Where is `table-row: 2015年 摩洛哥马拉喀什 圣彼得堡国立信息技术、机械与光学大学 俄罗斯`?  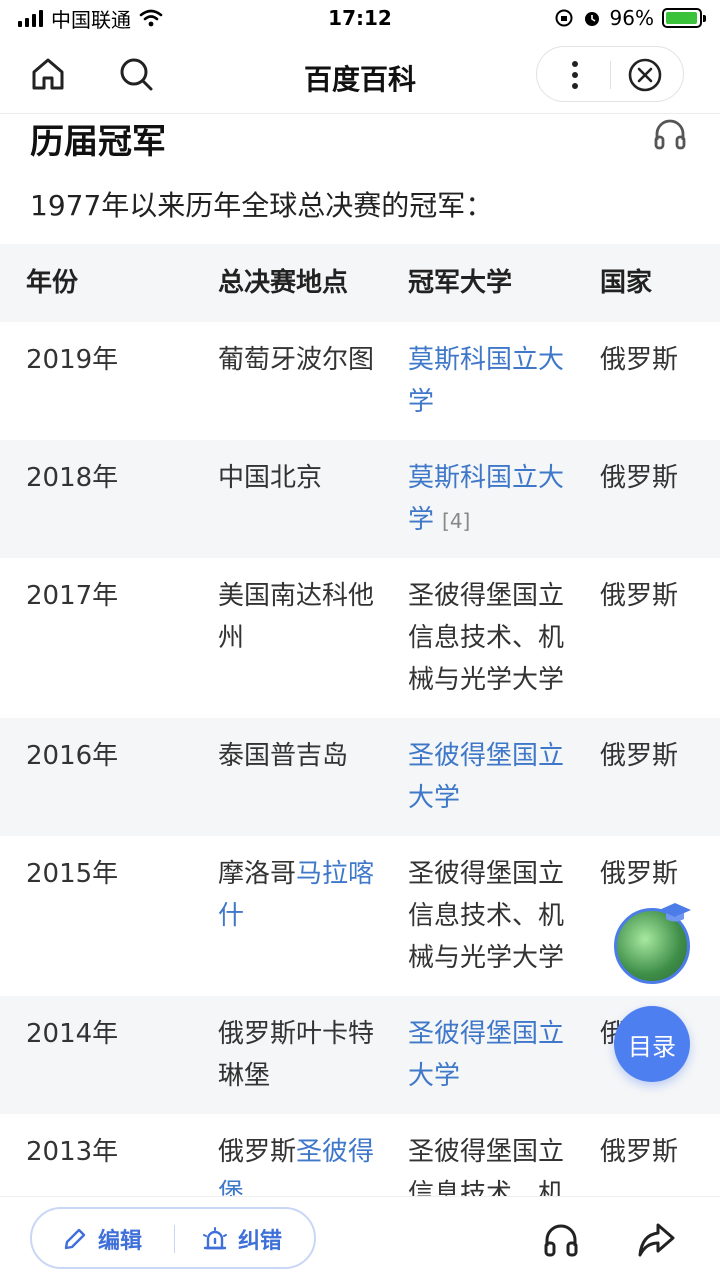 table-row: 2015年 摩洛哥马拉喀什 圣彼得堡国立信息技术、机械与光学大学 俄罗斯 is located at coordinates (360, 916).